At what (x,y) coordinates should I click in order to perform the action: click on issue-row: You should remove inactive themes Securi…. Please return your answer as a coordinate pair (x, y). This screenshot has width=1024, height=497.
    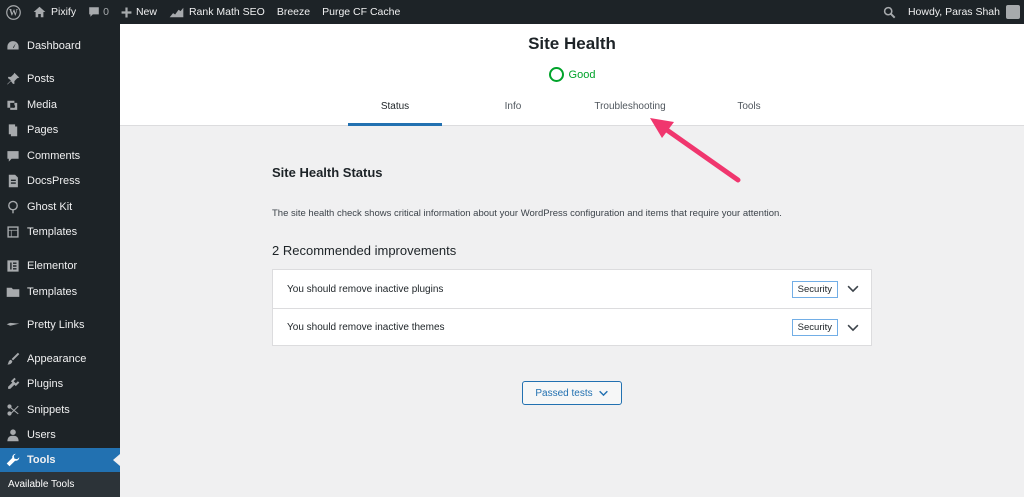
    Looking at the image, I should click on (572, 327).